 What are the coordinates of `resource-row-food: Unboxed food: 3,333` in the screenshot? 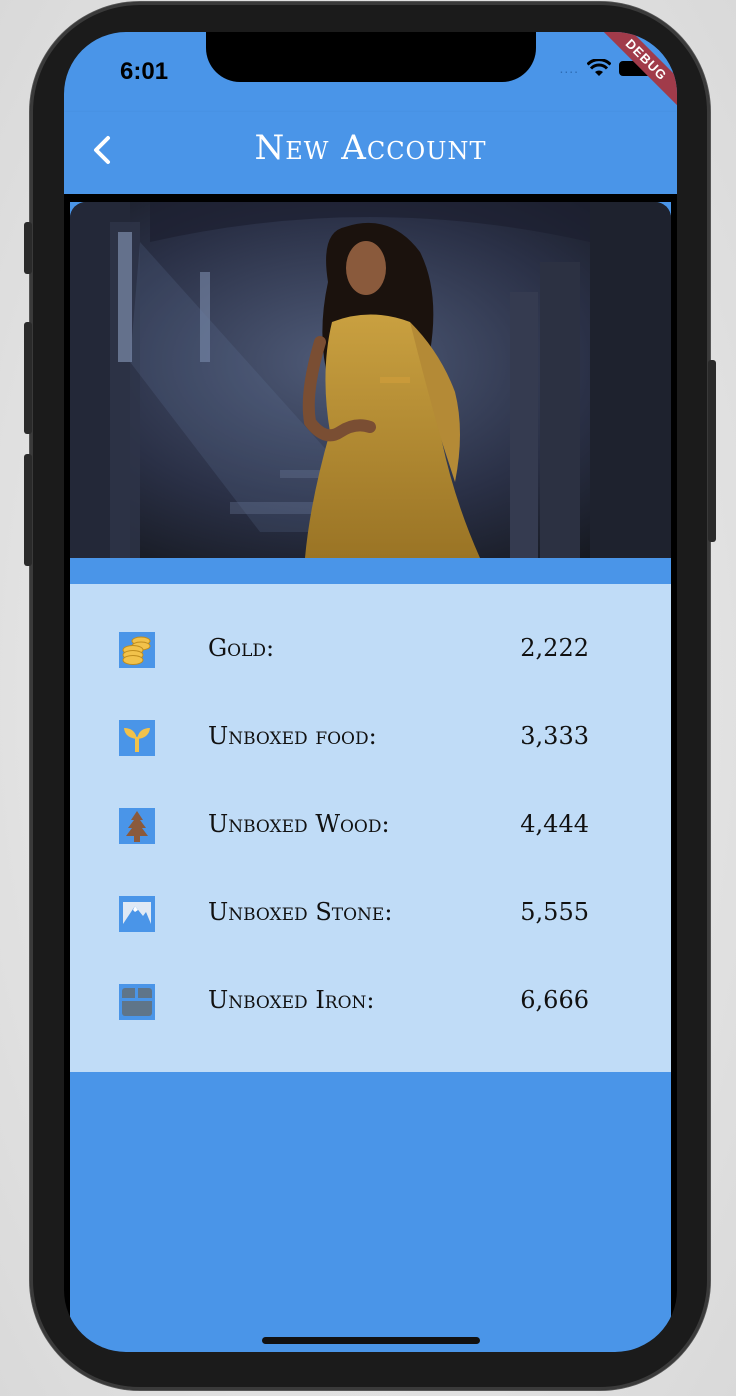 It's located at (370, 738).